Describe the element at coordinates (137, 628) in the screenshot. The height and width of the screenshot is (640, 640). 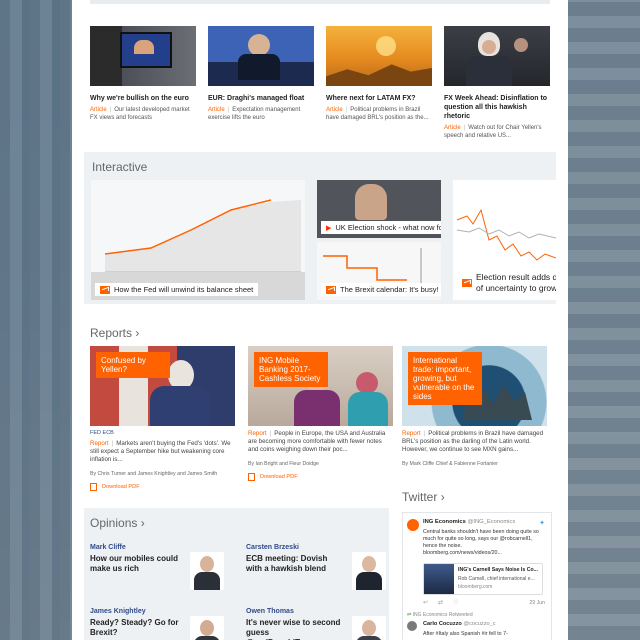
I see `opinion-title: Ready? Steady? Go for Brexit?` at that location.